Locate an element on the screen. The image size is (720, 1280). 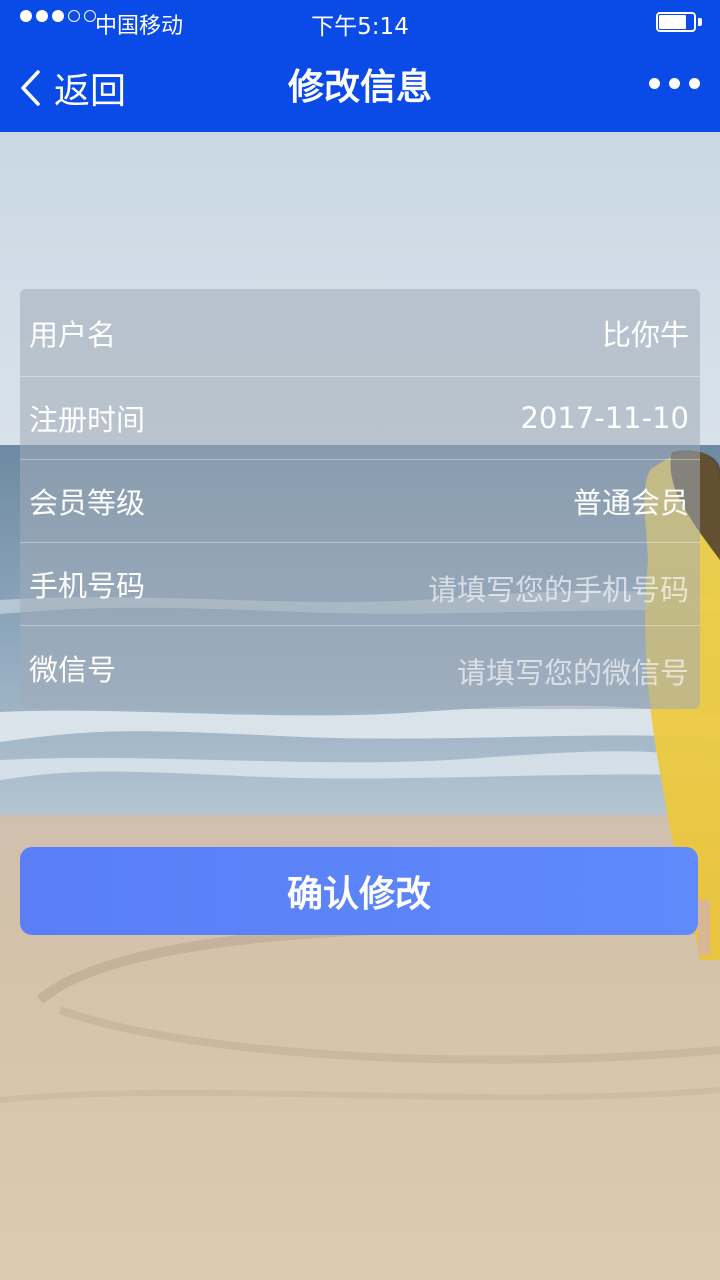
battery-level-fill is located at coordinates (672, 22).